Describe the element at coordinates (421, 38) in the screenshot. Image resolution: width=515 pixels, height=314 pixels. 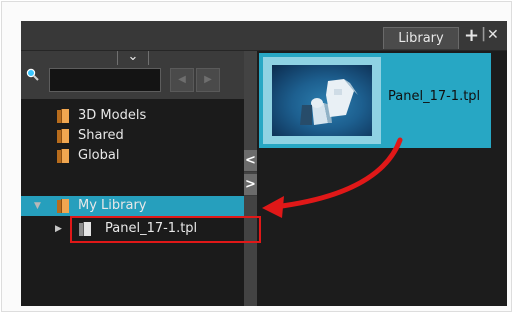
I see `tab-library: Library` at that location.